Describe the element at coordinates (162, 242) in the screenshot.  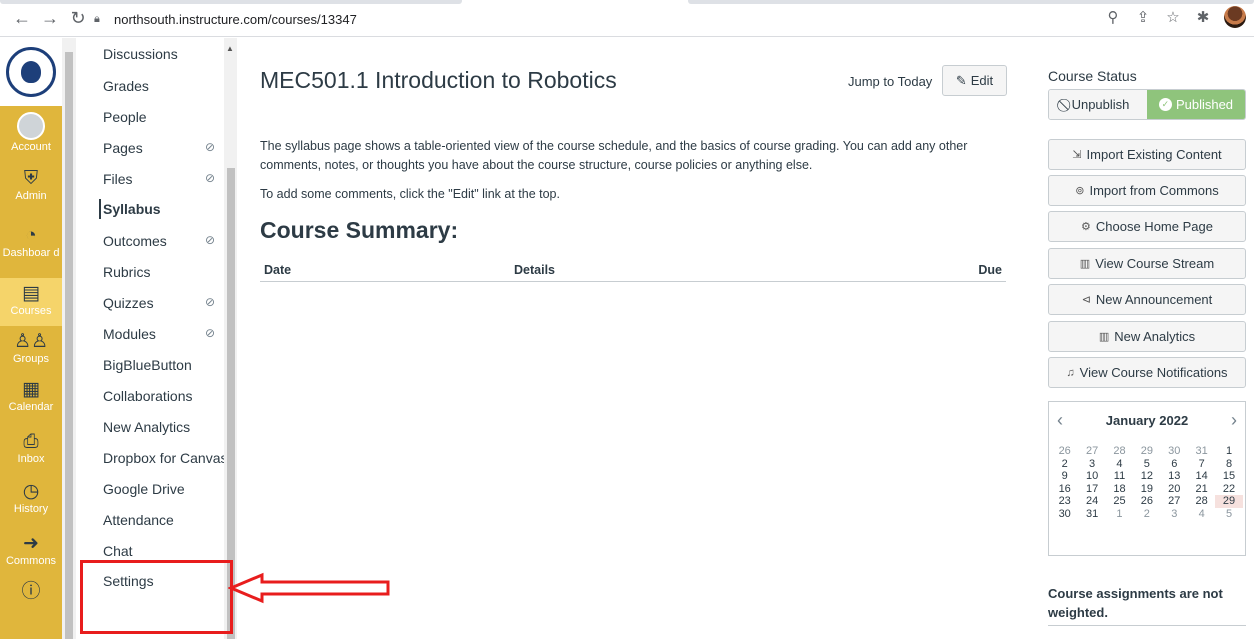
I see `course-nav-outcomes: Outcomes ⊘` at that location.